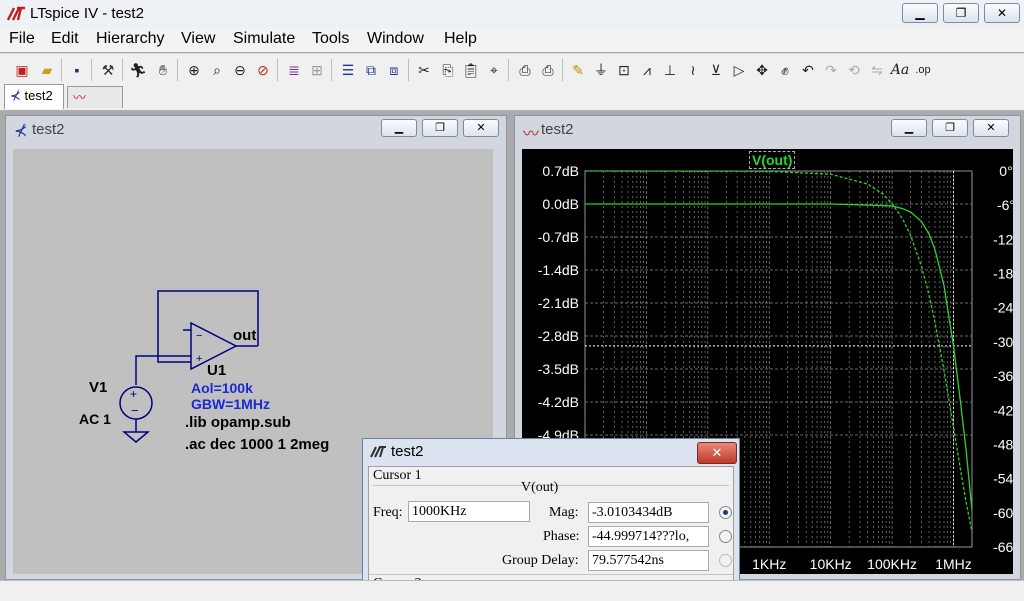  Describe the element at coordinates (772, 160) in the screenshot. I see `trace-label: V(out)` at that location.